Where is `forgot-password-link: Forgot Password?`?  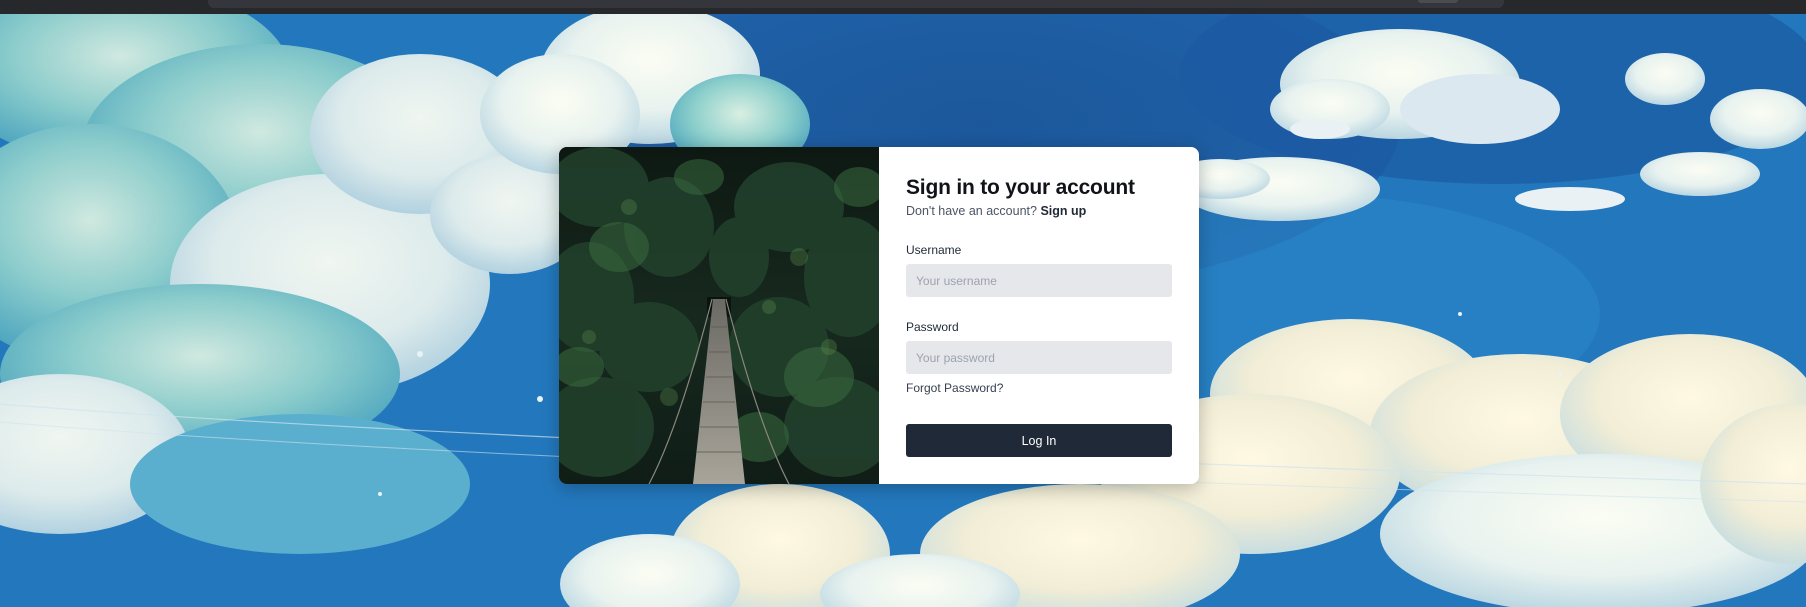 forgot-password-link: Forgot Password? is located at coordinates (954, 388).